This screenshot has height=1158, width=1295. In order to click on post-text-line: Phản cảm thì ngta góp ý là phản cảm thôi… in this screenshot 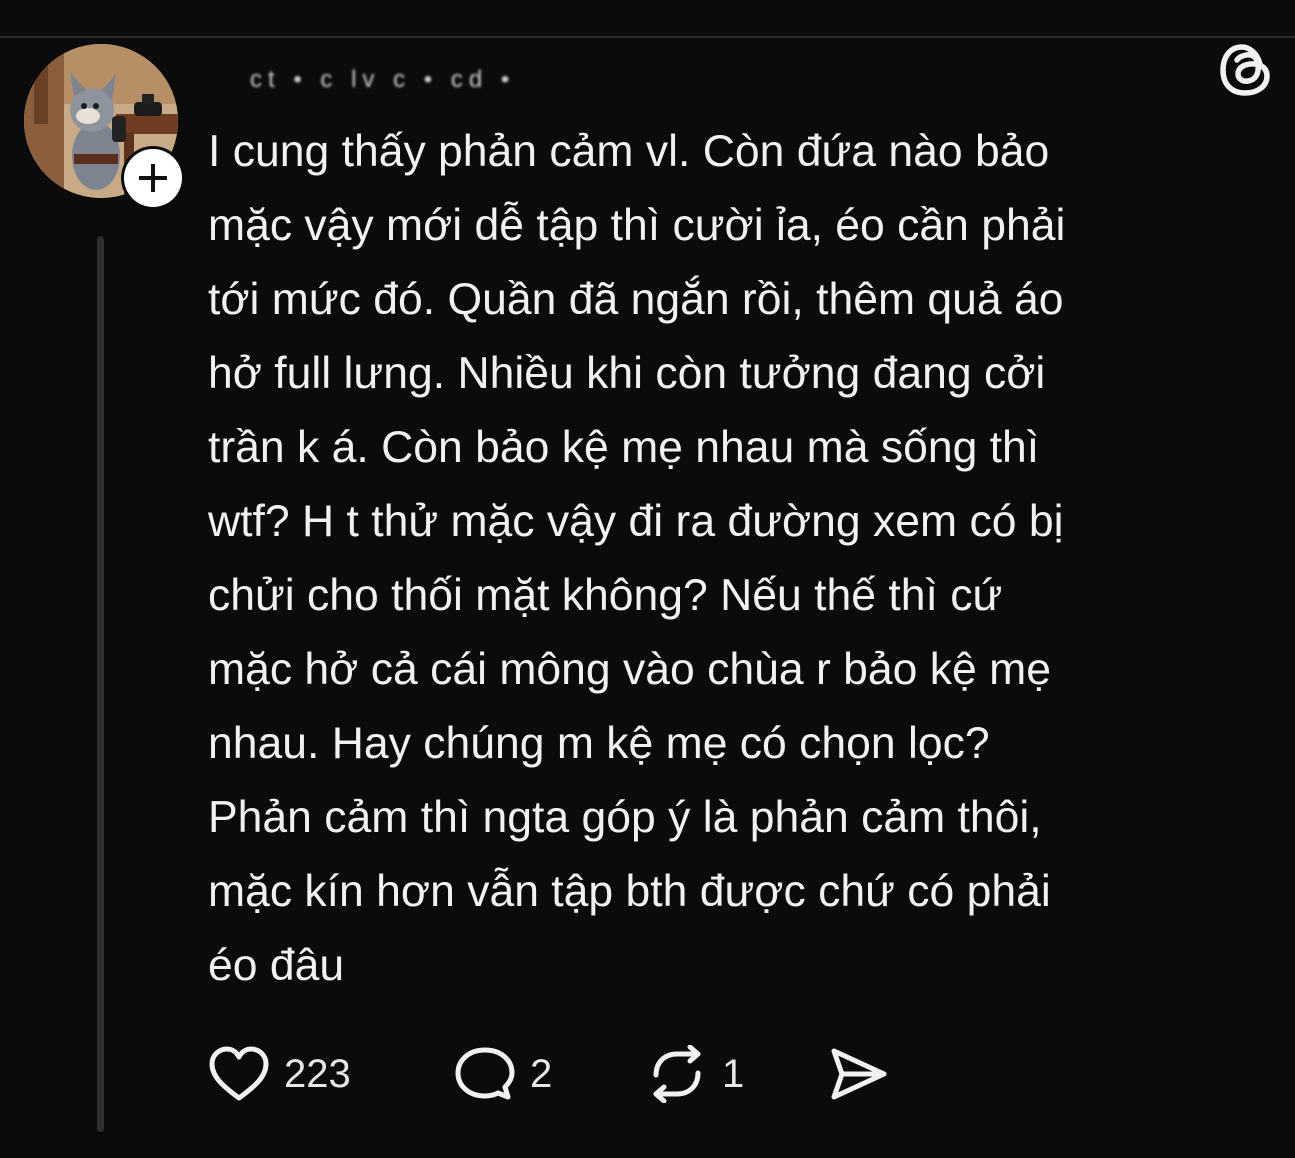, I will do `click(625, 817)`.